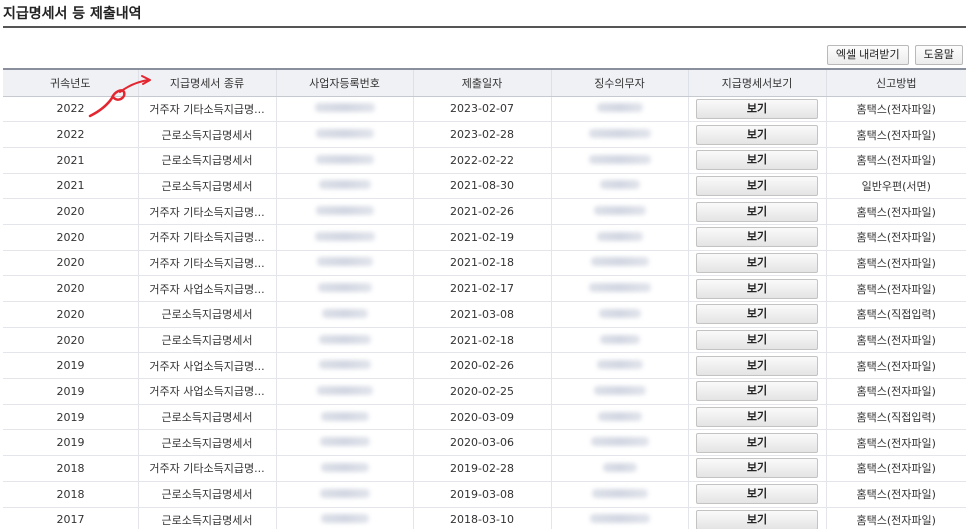 This screenshot has height=529, width=966. Describe the element at coordinates (70, 82) in the screenshot. I see `column-header-year: 귀속년도` at that location.